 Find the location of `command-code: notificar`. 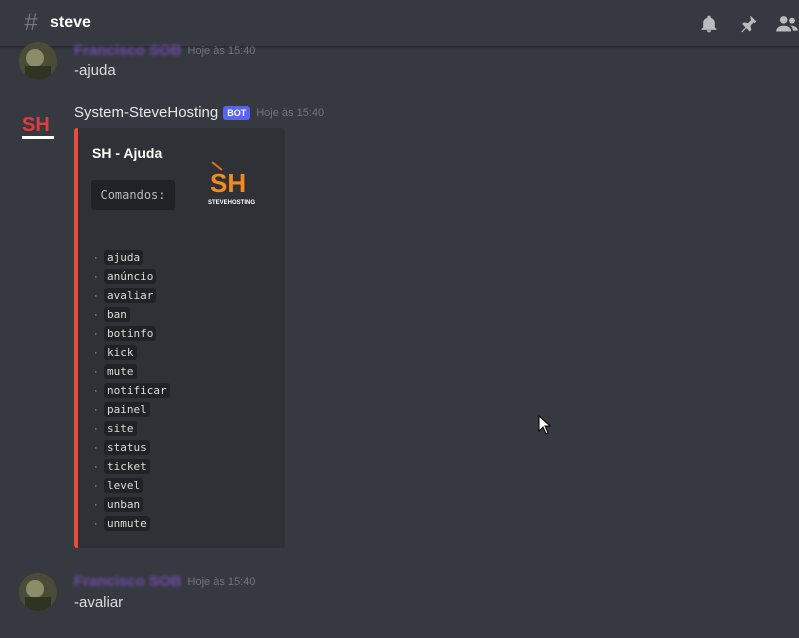

command-code: notificar is located at coordinates (137, 390).